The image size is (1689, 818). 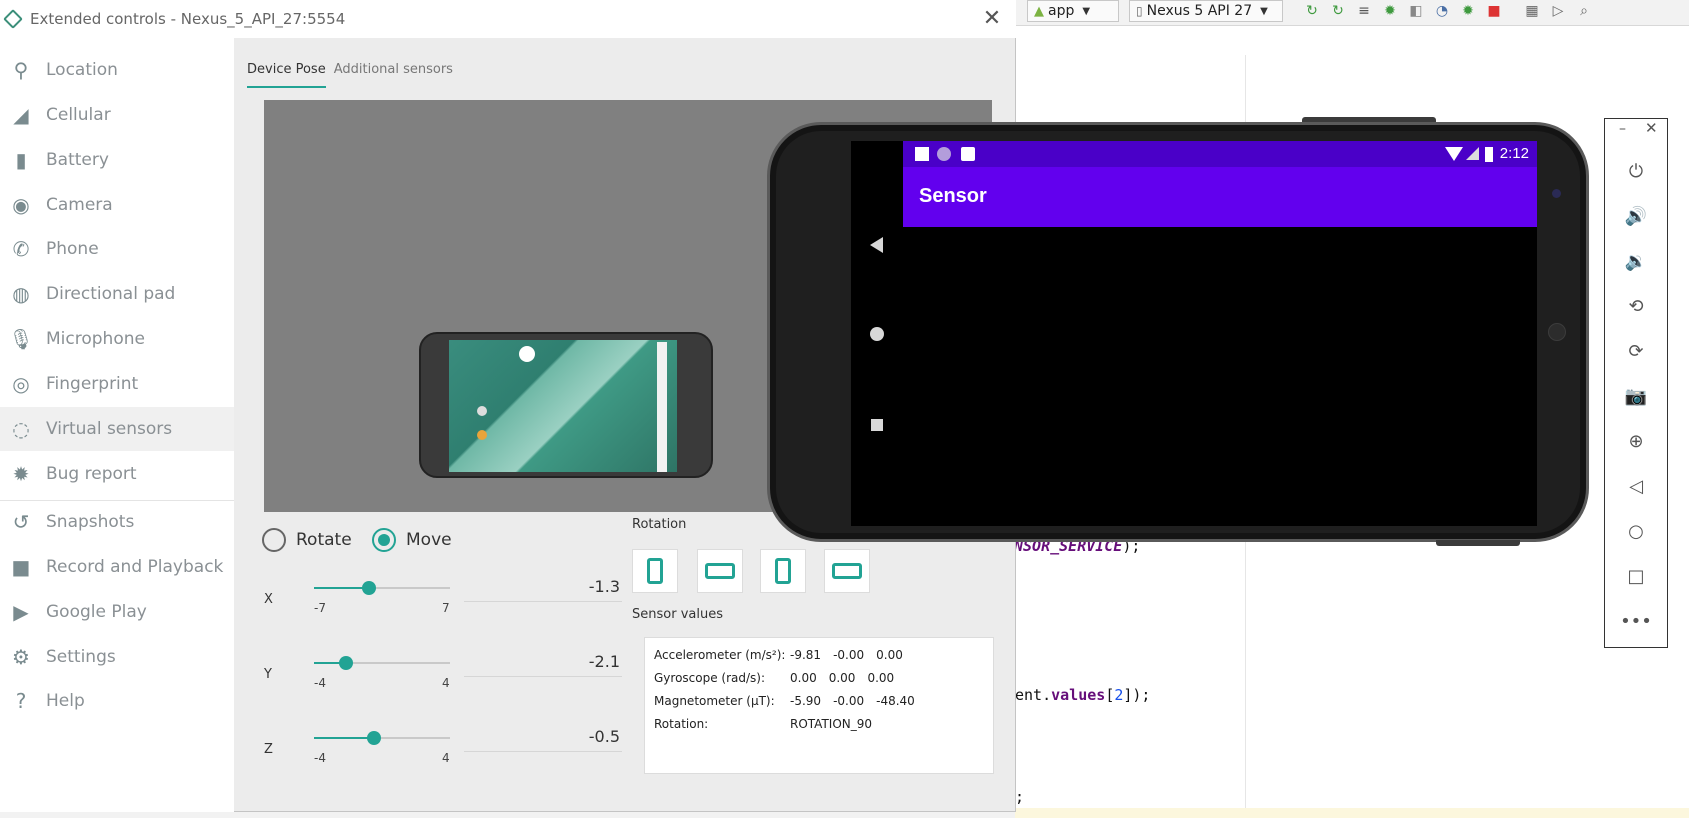 I want to click on volume-down-icon: 🔉, so click(x=1636, y=261).